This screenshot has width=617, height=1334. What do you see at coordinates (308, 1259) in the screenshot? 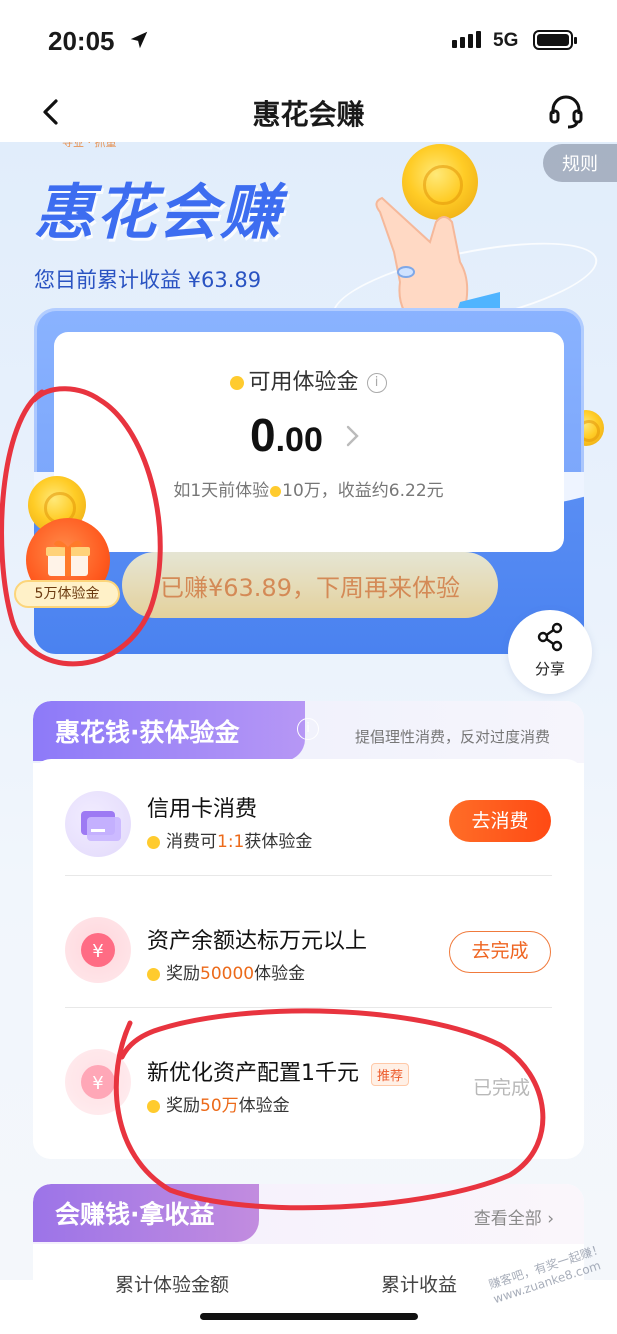
I see `earnings-section: 会赚钱·拿收益 查看全部 › 累计体验金额 累计收益` at bounding box center [308, 1259].